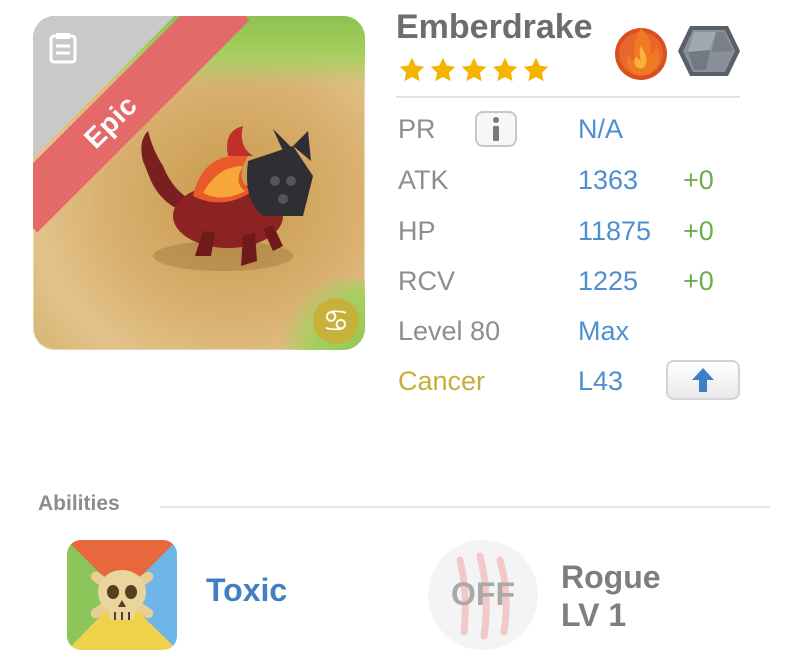  What do you see at coordinates (417, 231) in the screenshot?
I see `hp-label: HP` at bounding box center [417, 231].